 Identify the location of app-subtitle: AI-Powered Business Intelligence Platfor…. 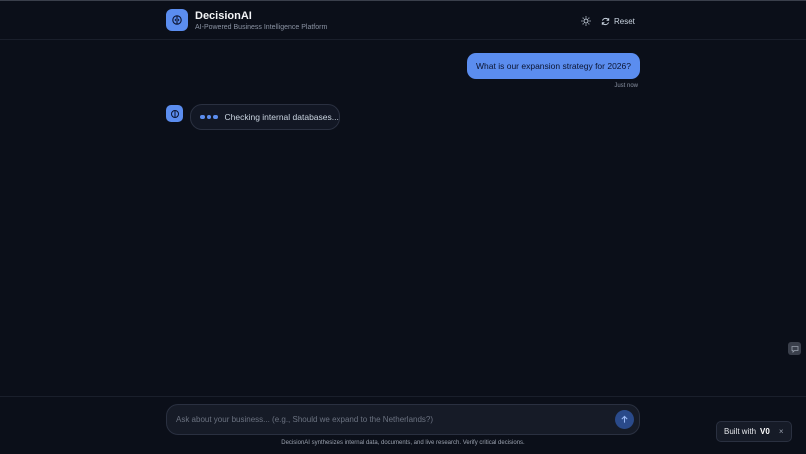
(261, 27).